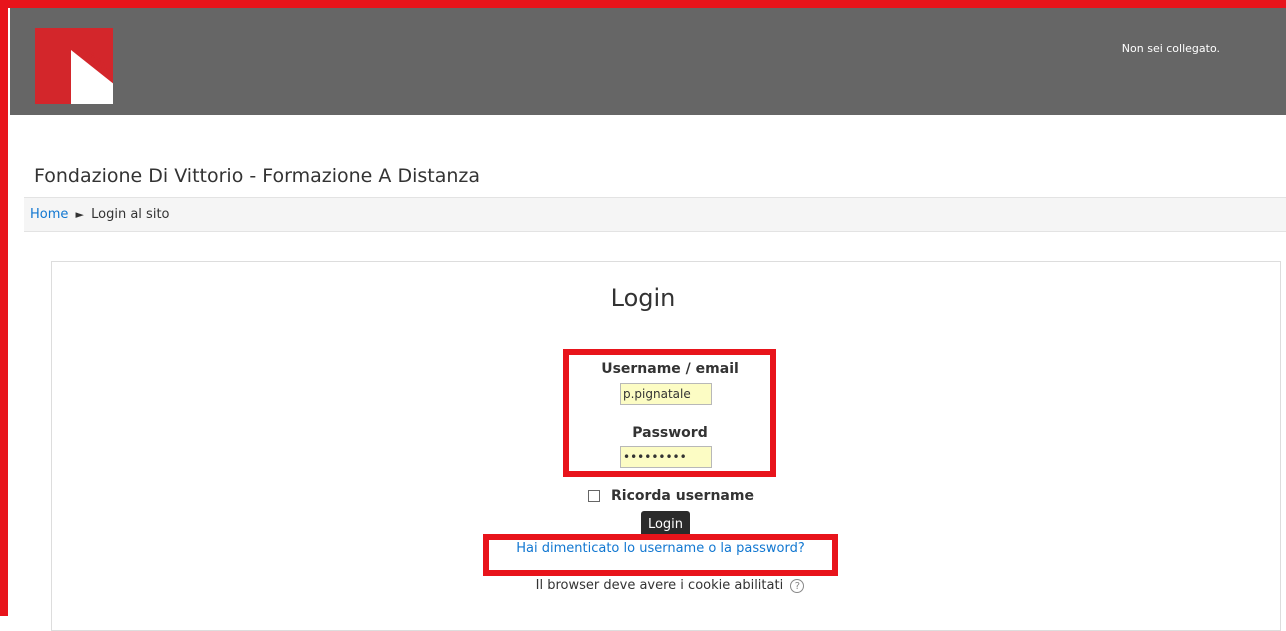  I want to click on breadcrumb: Home ► Login al sito, so click(655, 214).